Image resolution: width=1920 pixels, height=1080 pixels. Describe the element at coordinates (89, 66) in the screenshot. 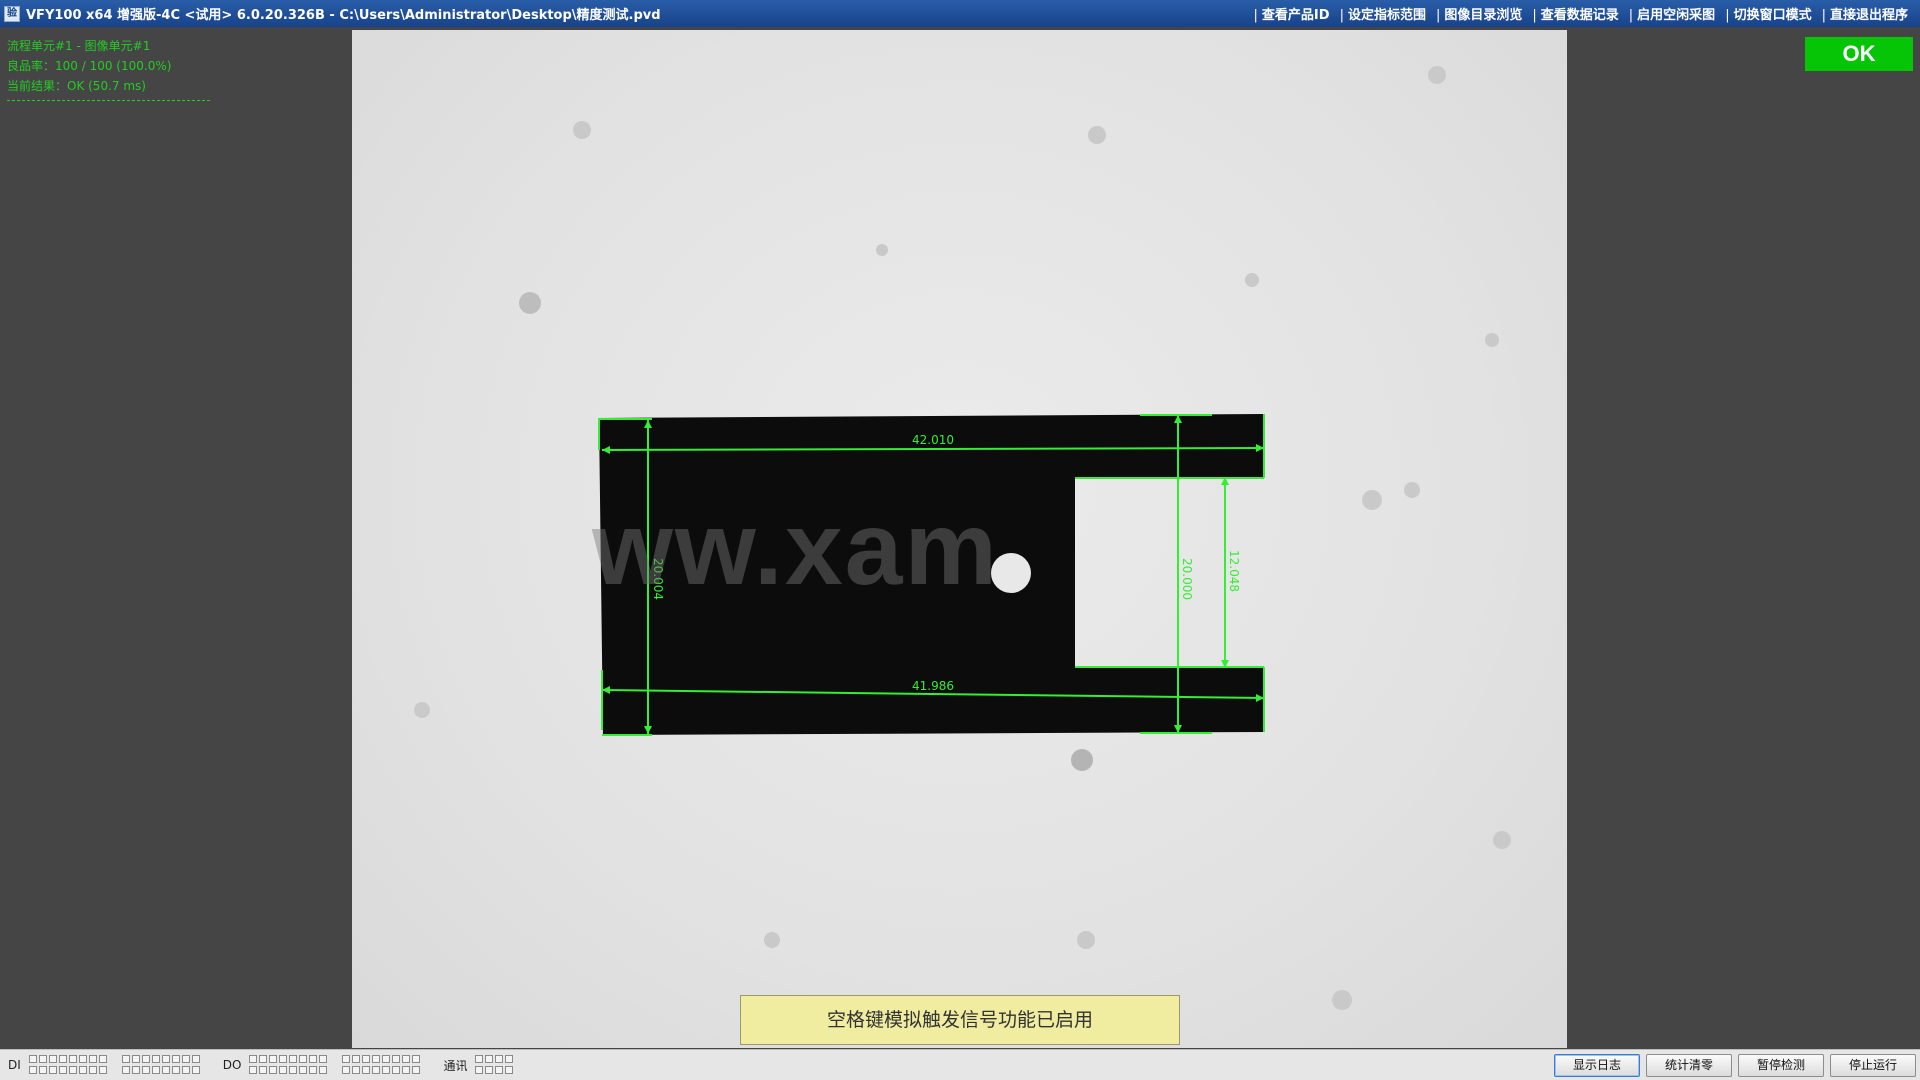

I see `yield-rate-label: 良品率：100 / 100 (100.0%)` at that location.